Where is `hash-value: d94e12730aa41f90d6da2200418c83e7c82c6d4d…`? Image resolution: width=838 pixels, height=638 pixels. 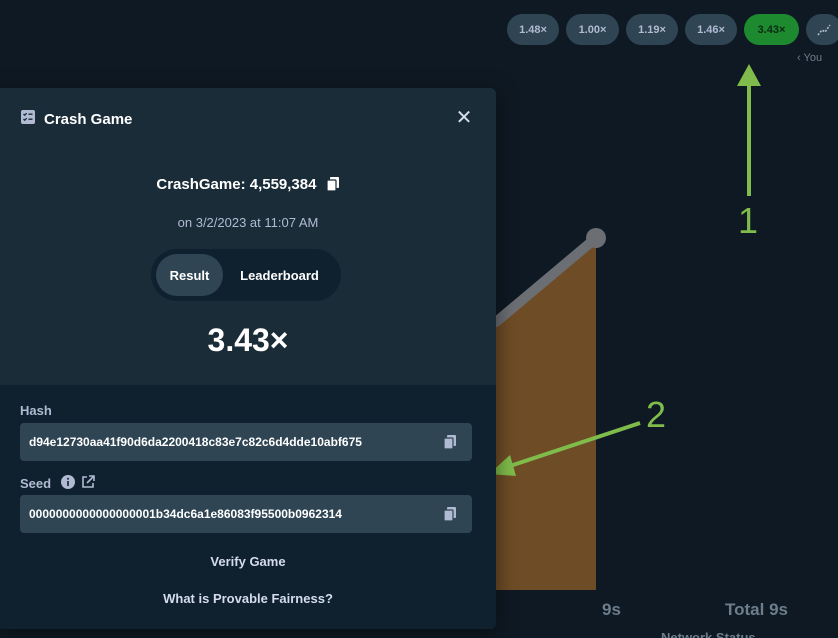
hash-value: d94e12730aa41f90d6da2200418c83e7c82c6d4d… is located at coordinates (195, 442).